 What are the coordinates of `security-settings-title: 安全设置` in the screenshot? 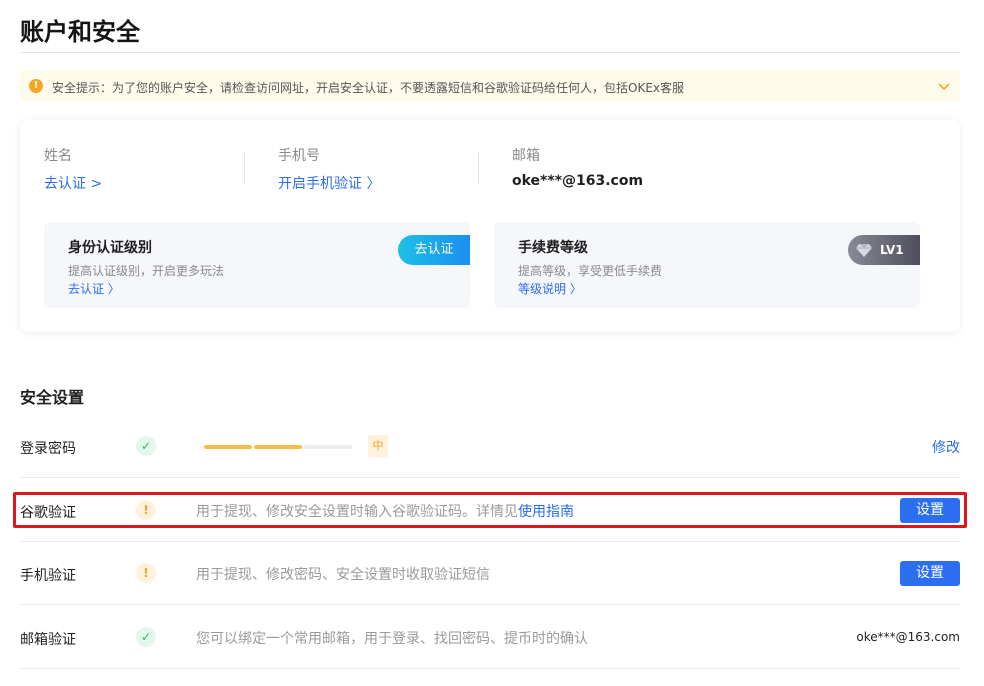 It's located at (52, 397).